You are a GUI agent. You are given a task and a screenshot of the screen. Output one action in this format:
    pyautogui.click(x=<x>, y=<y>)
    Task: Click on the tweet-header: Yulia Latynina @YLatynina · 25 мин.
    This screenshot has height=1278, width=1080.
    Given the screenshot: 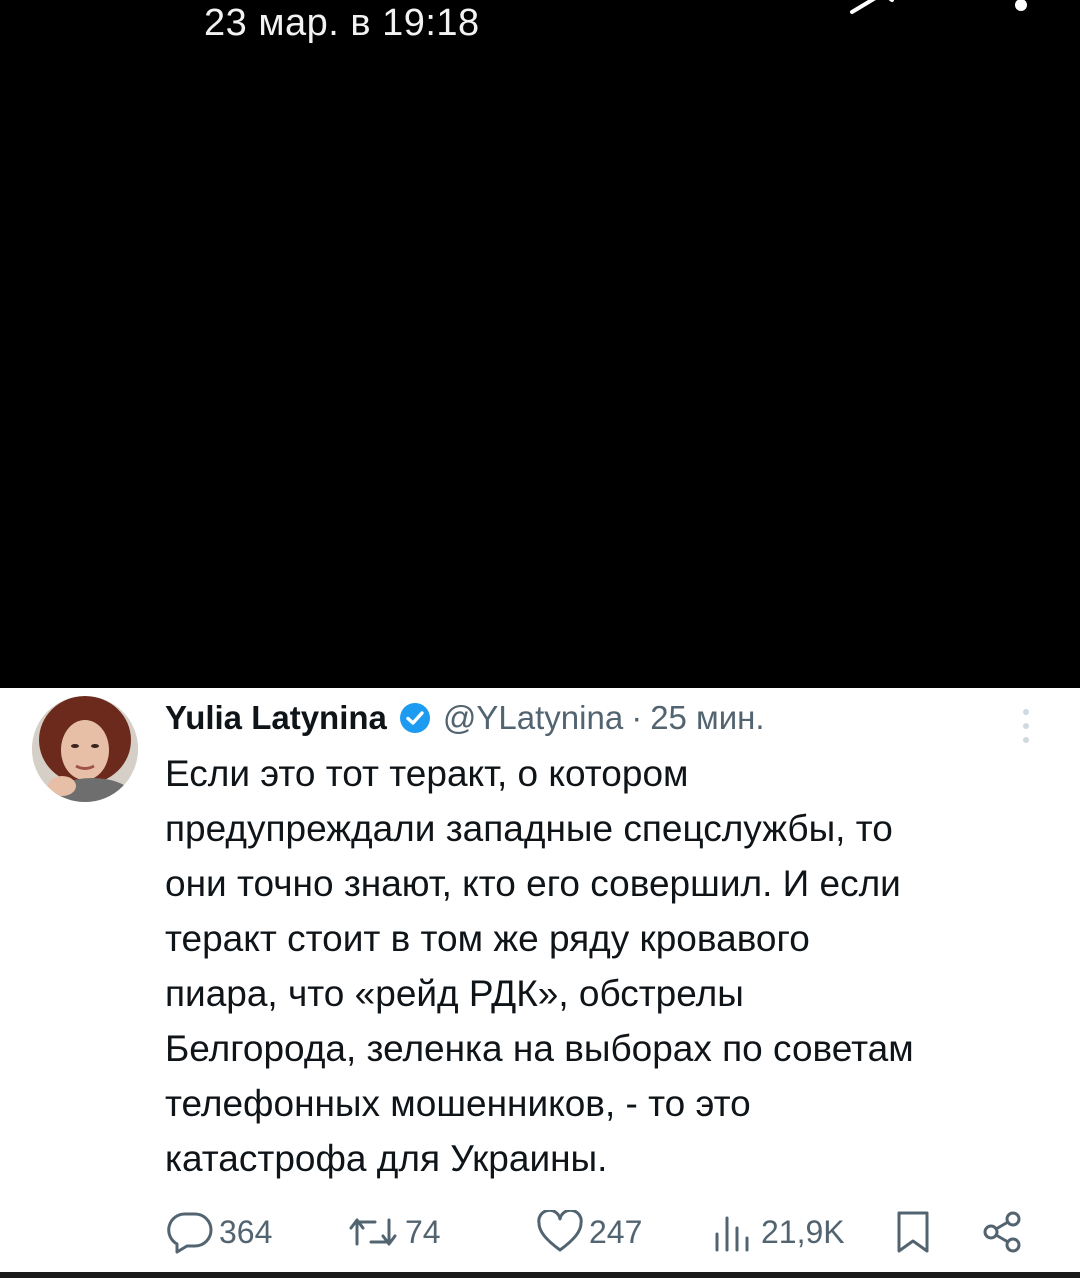 What is the action you would take?
    pyautogui.click(x=465, y=718)
    